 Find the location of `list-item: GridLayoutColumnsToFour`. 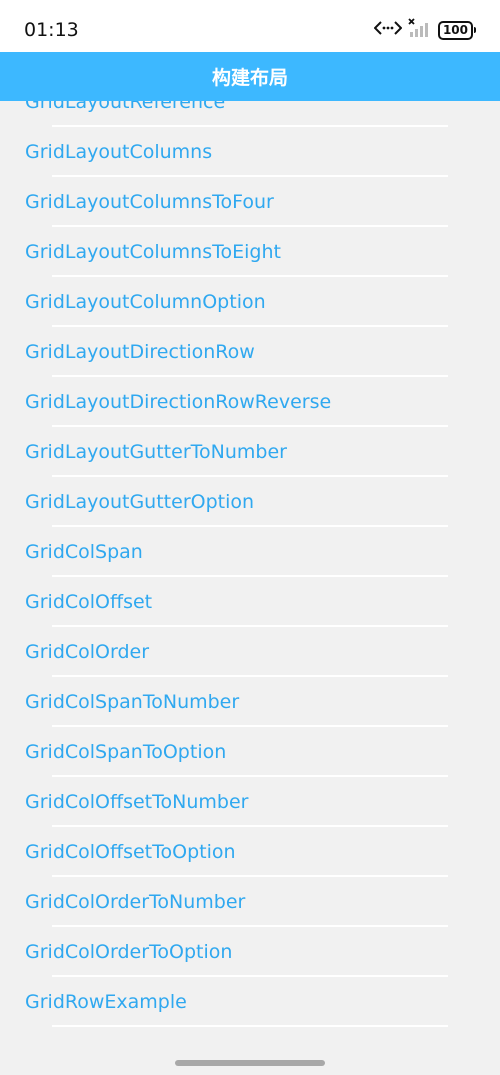

list-item: GridLayoutColumnsToFour is located at coordinates (250, 202).